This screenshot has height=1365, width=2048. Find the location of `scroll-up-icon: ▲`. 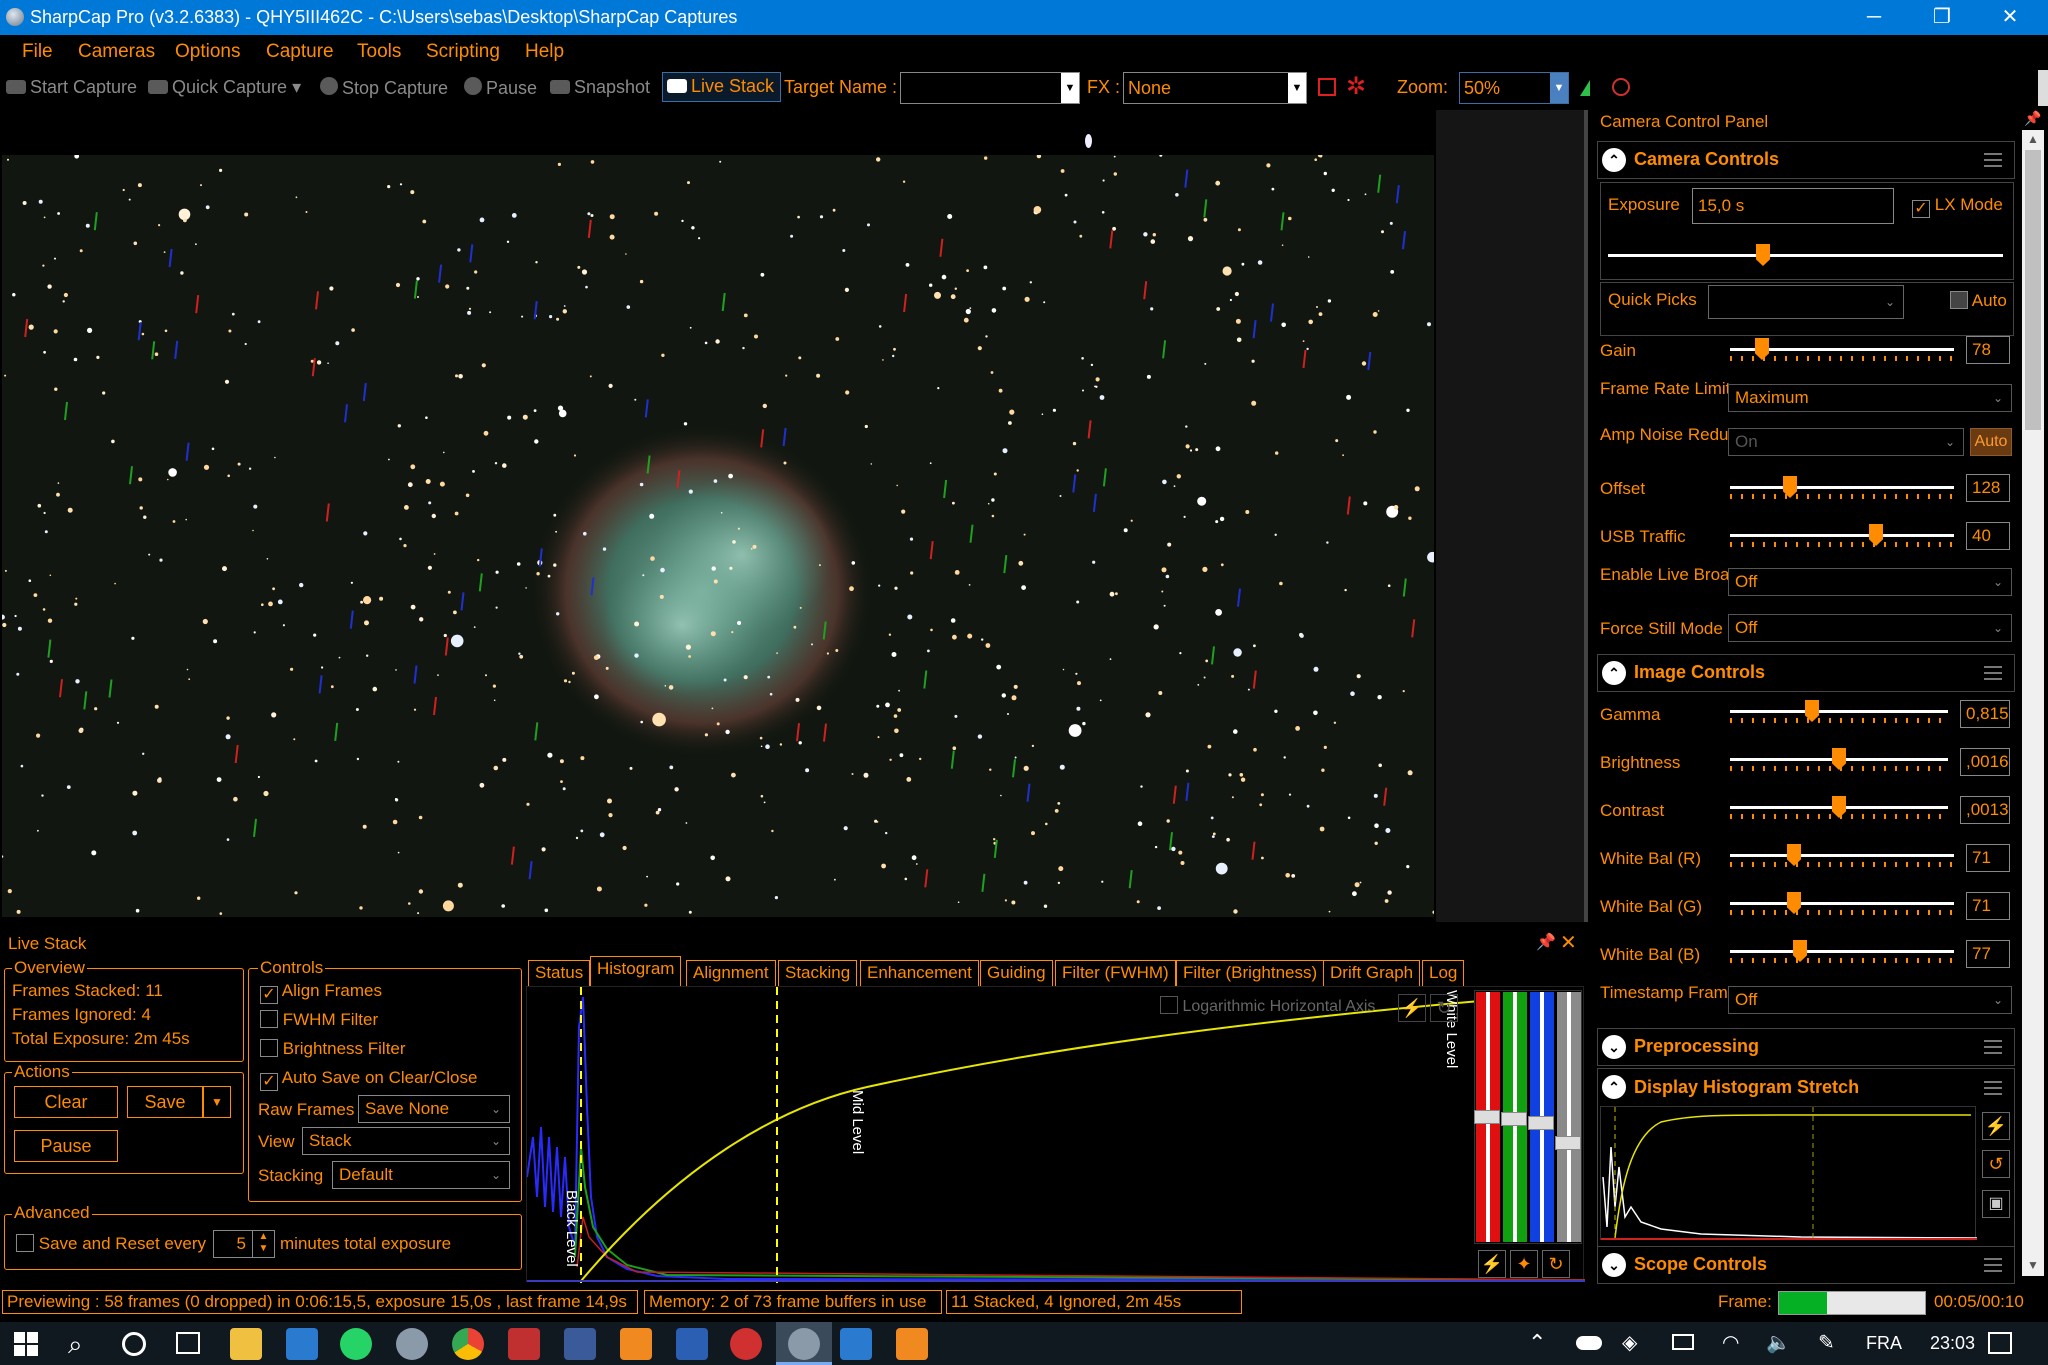

scroll-up-icon: ▲ is located at coordinates (2033, 140).